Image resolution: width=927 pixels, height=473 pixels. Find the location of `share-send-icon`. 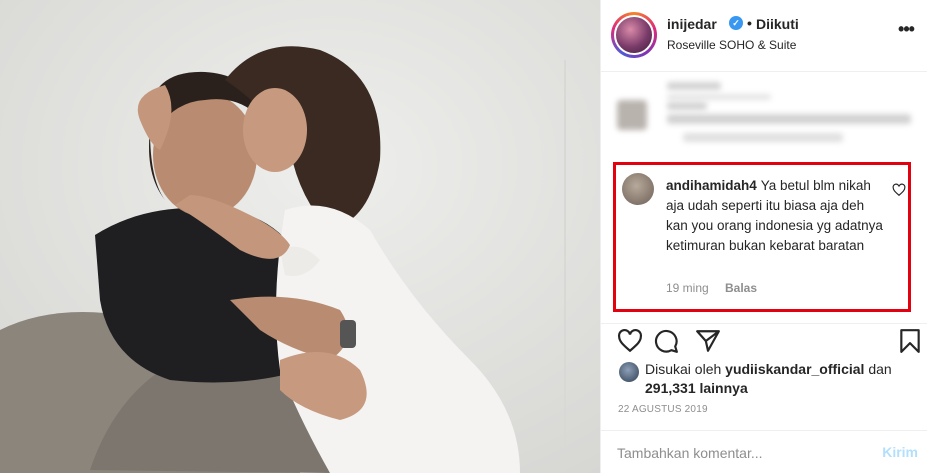

share-send-icon is located at coordinates (708, 341).